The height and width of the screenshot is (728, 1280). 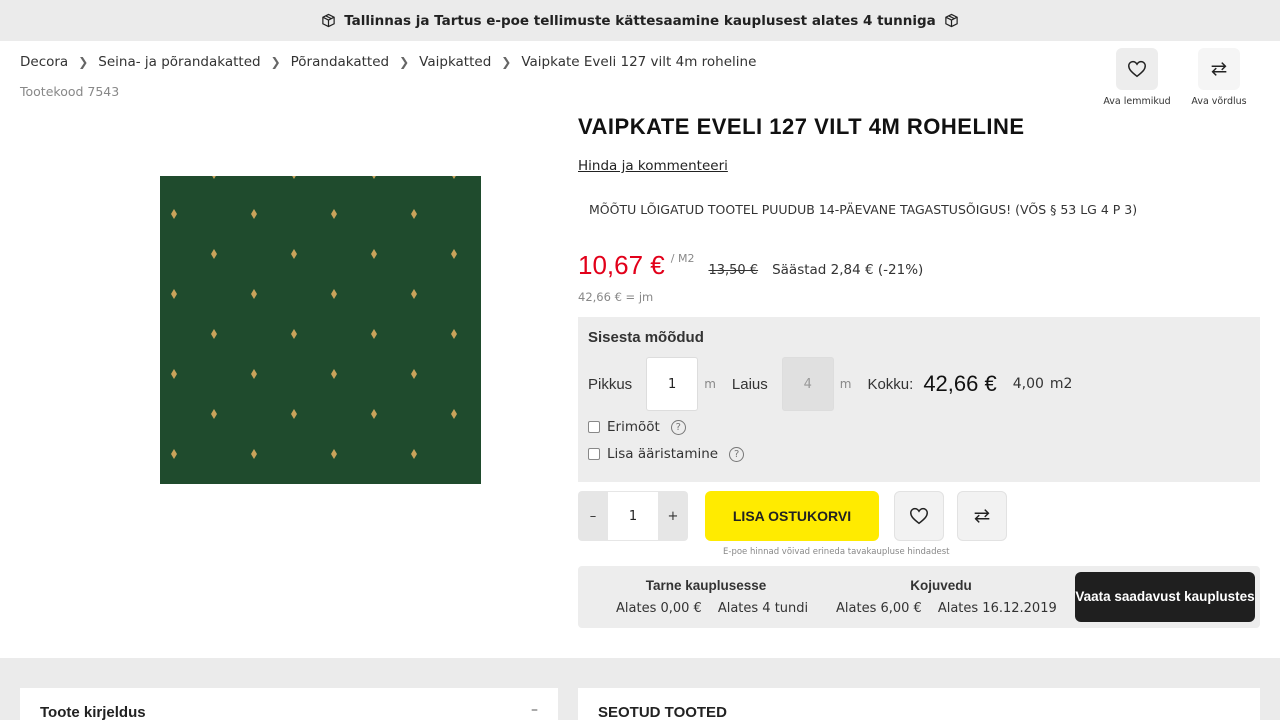 What do you see at coordinates (593, 516) in the screenshot?
I see `decrease-button: –` at bounding box center [593, 516].